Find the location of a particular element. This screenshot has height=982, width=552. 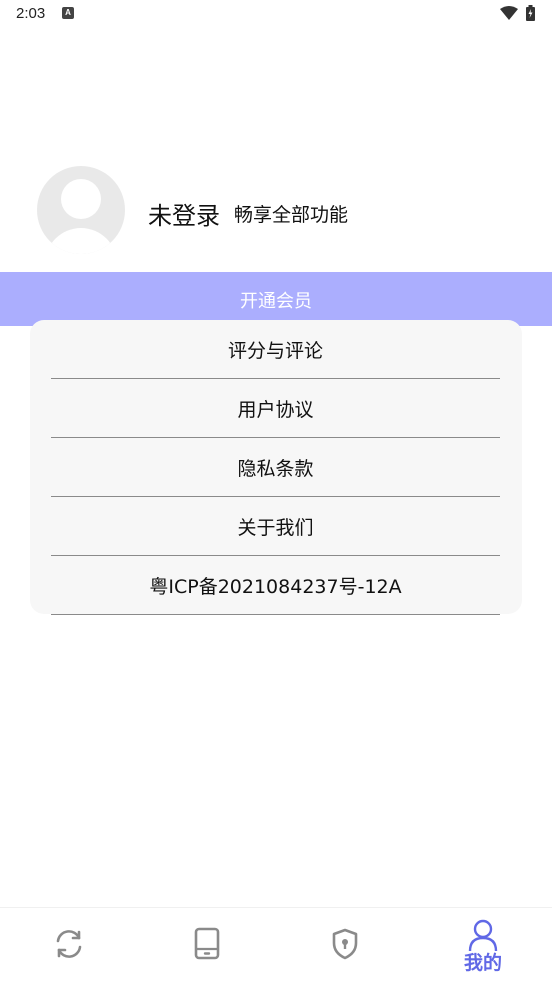

menu-item-label: 用户协议 is located at coordinates (275, 409).